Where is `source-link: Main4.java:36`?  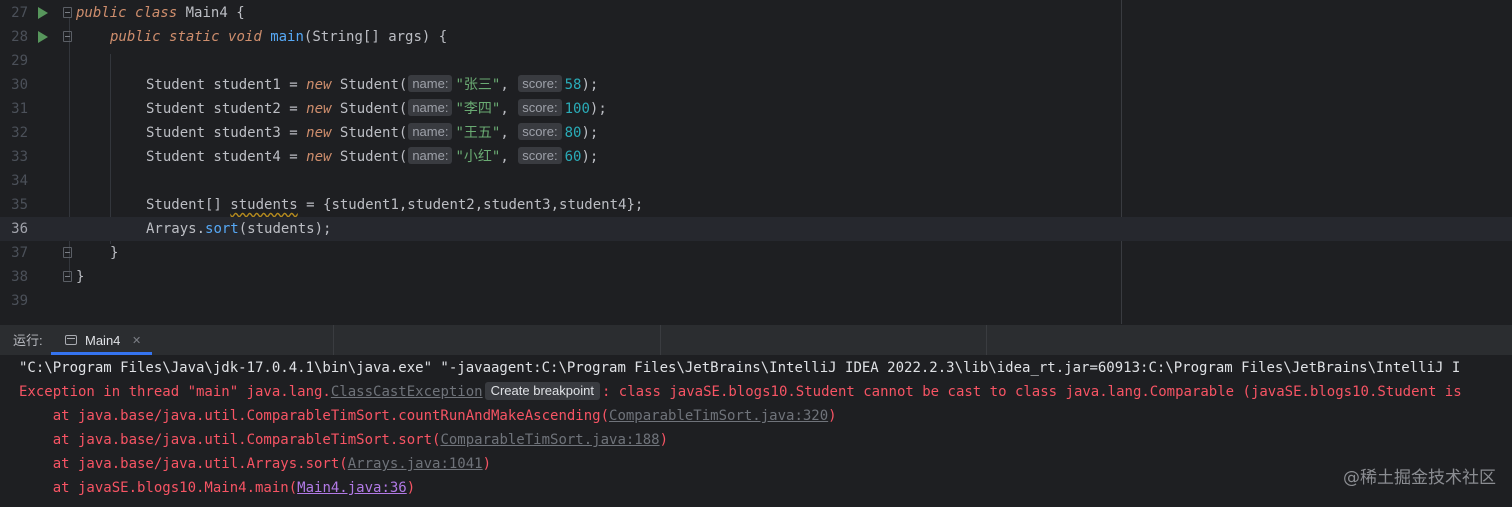 source-link: Main4.java:36 is located at coordinates (352, 488).